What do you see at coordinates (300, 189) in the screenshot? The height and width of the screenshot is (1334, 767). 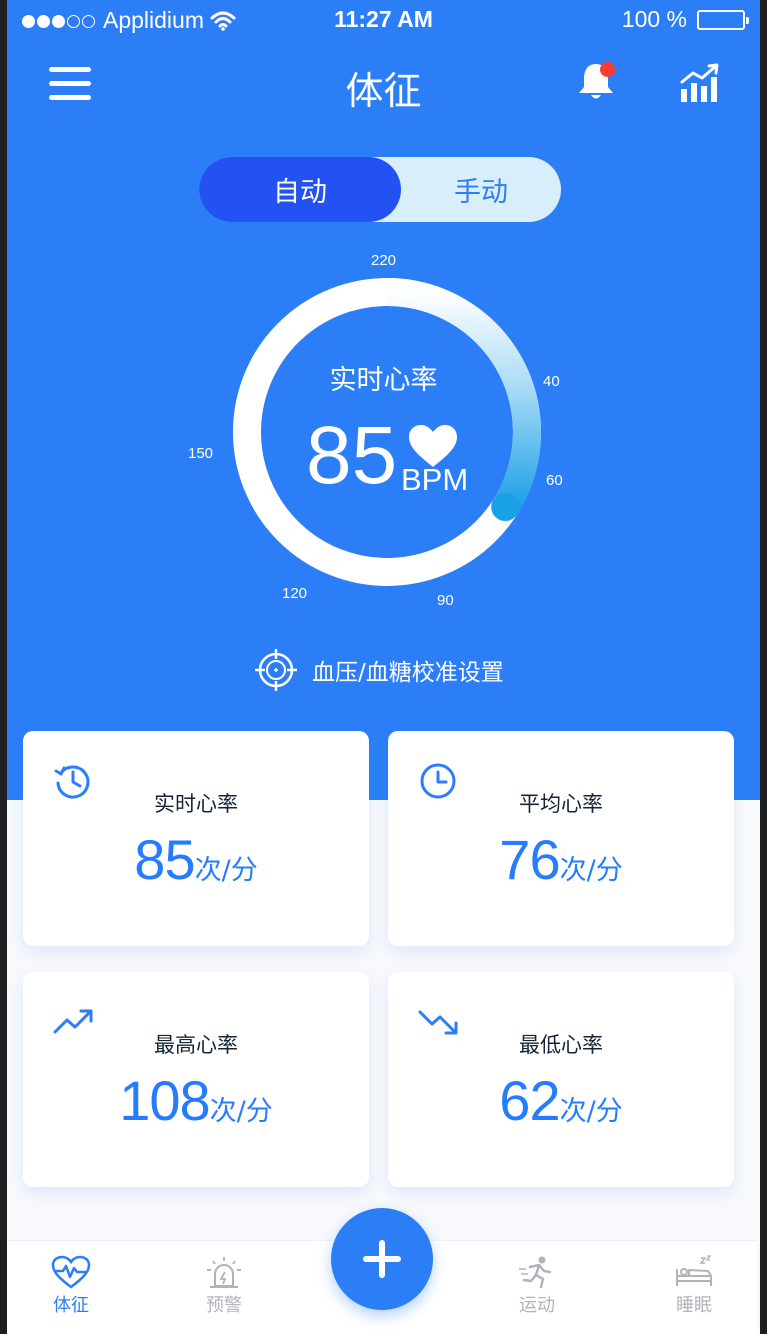 I see `toggle-auto-button: 自动` at bounding box center [300, 189].